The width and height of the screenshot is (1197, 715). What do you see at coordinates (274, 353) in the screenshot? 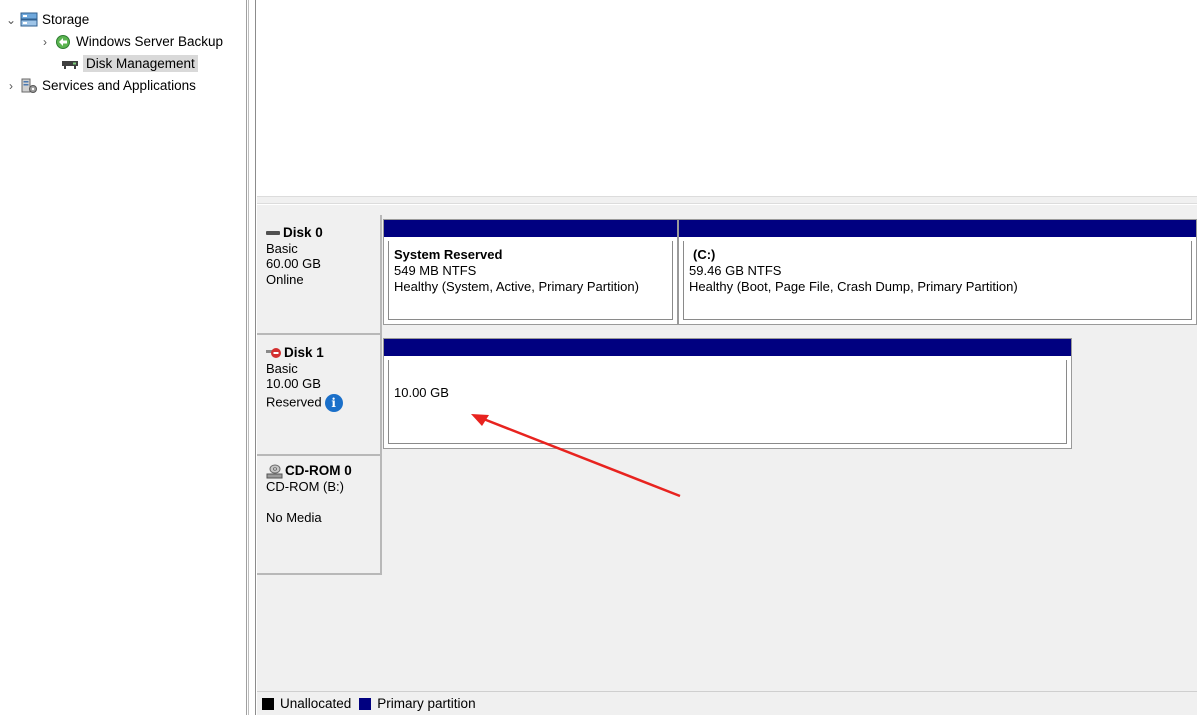
I see `disk-error-icon` at bounding box center [274, 353].